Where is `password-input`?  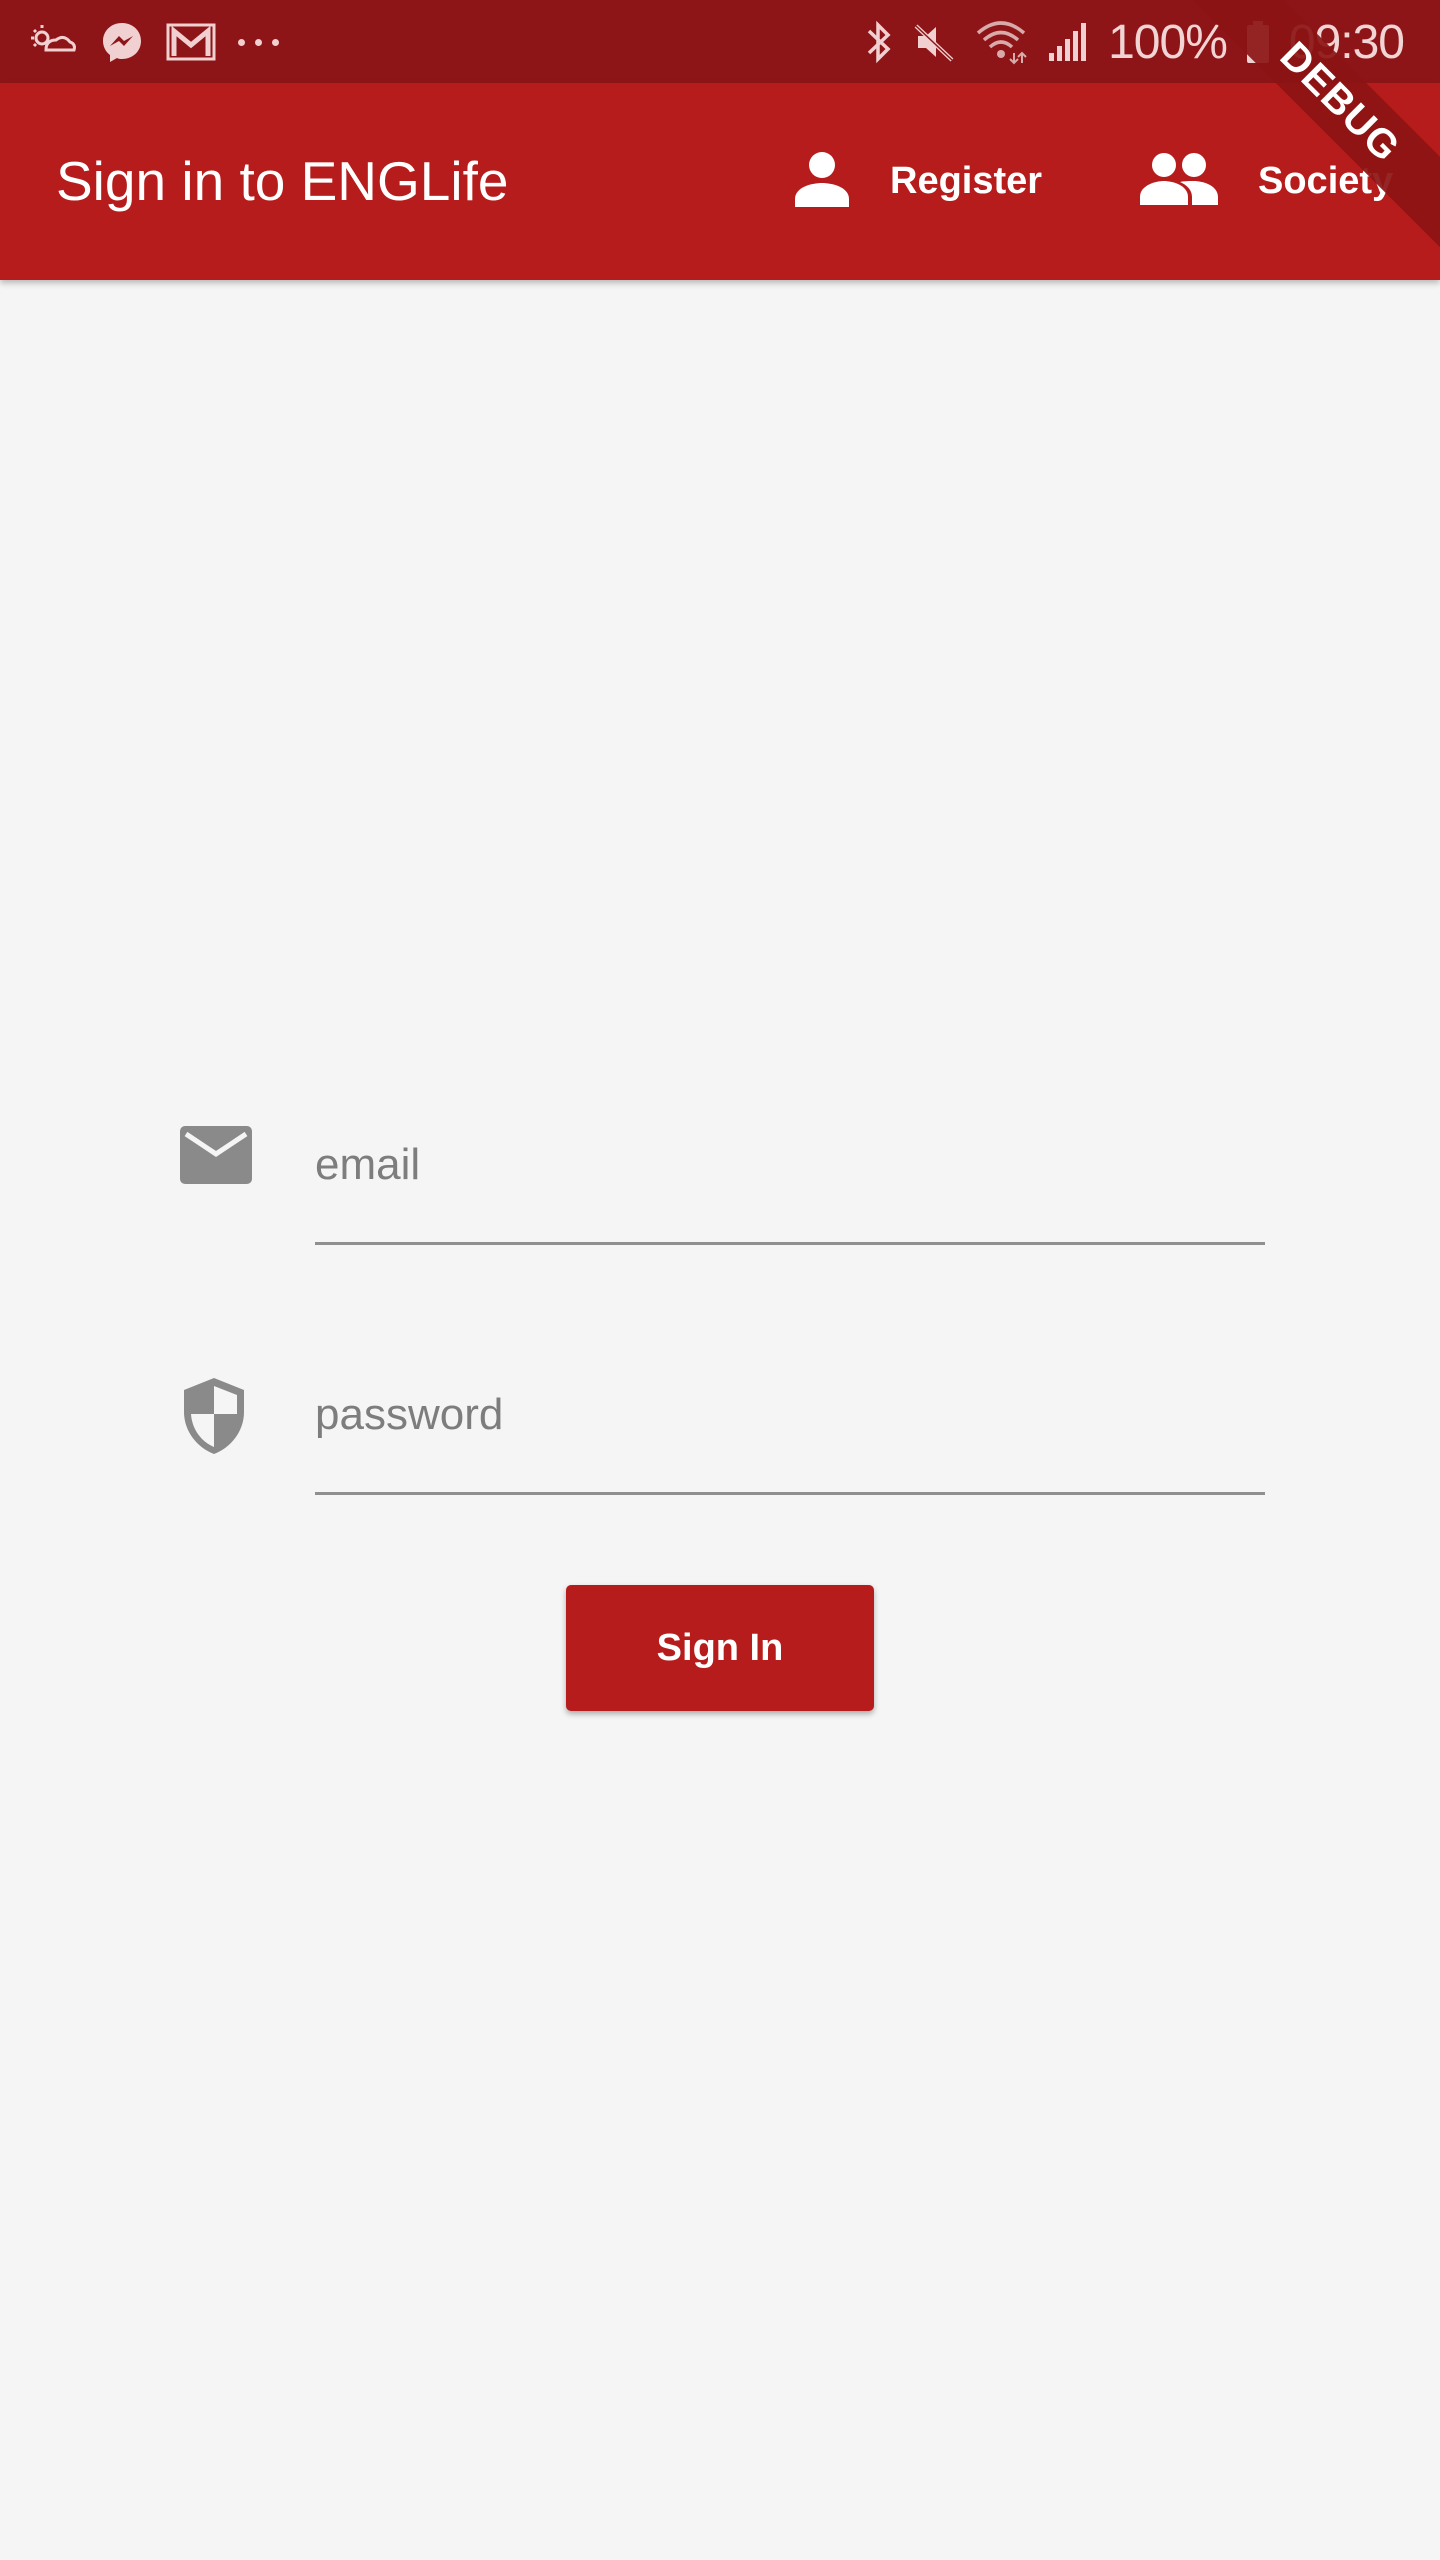 password-input is located at coordinates (790, 1415).